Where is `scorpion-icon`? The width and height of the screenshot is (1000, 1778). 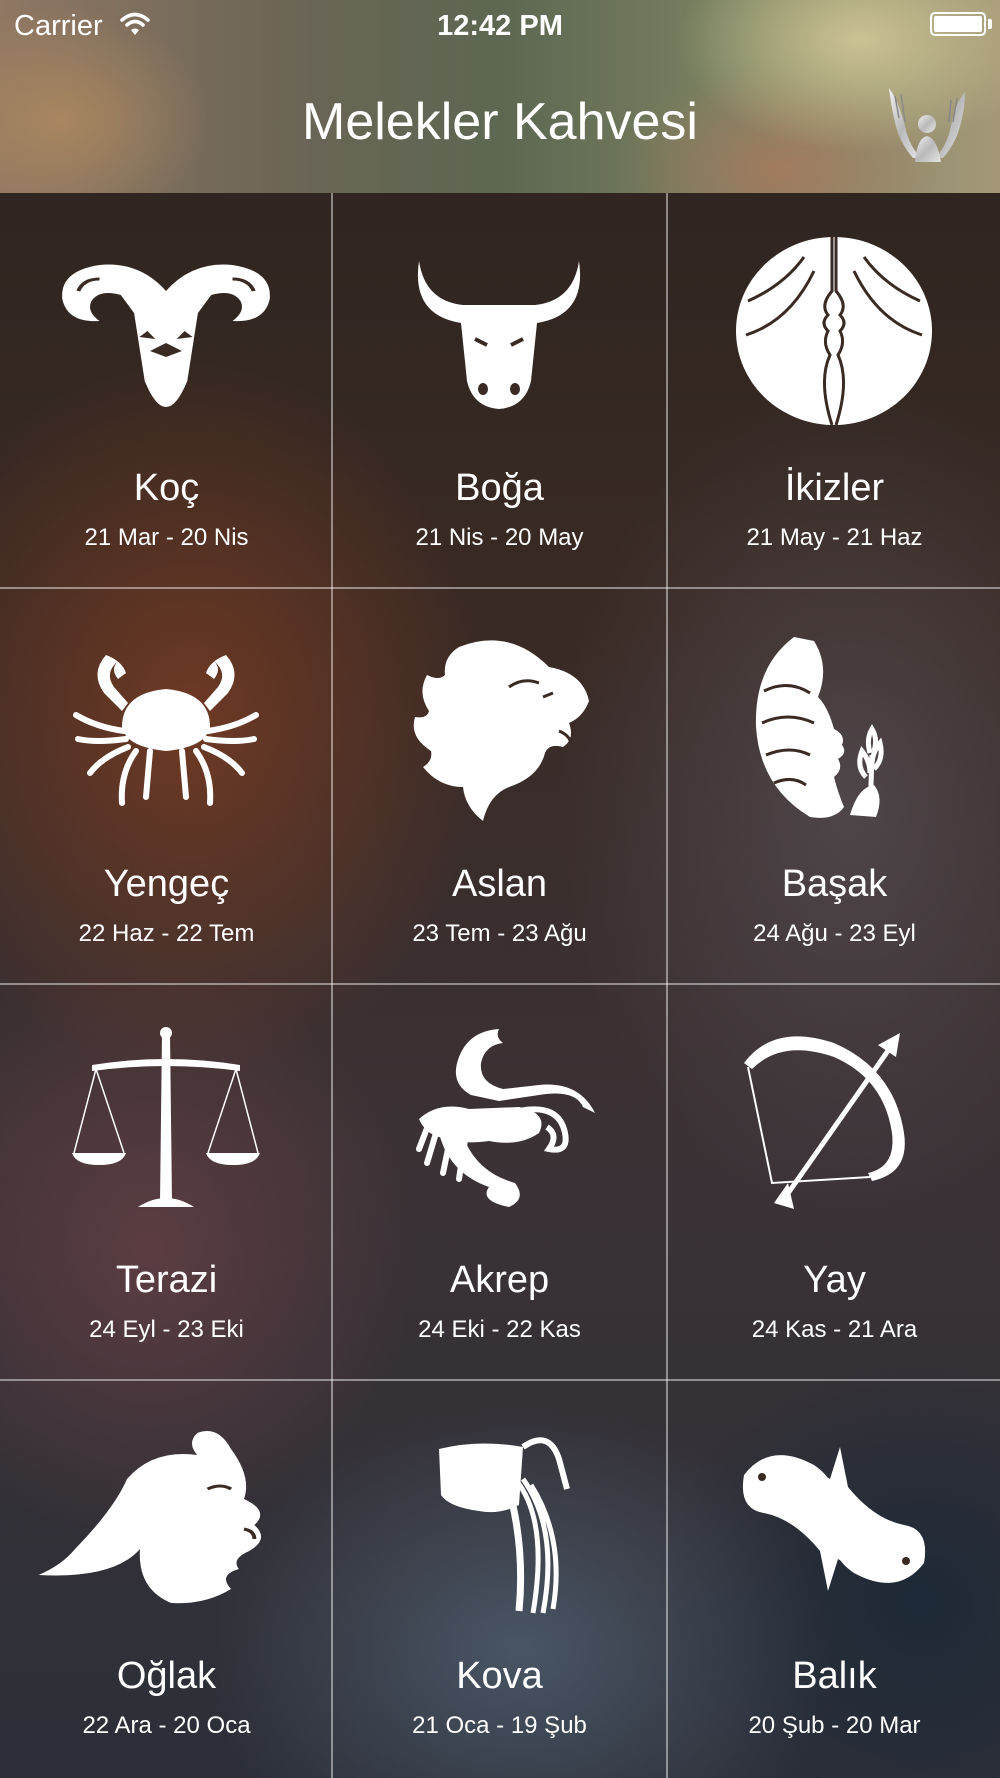 scorpion-icon is located at coordinates (505, 1118).